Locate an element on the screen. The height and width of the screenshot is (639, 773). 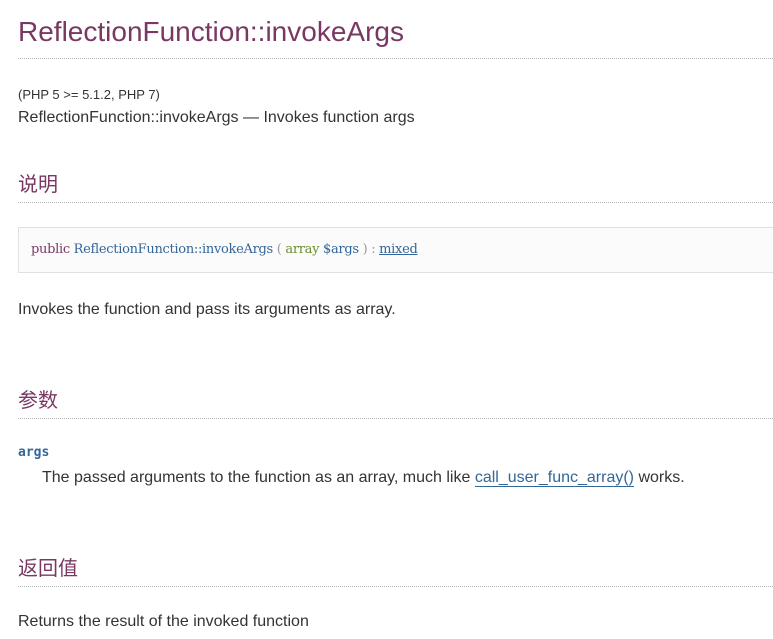
synopsis-return-type-link: mixed is located at coordinates (398, 249).